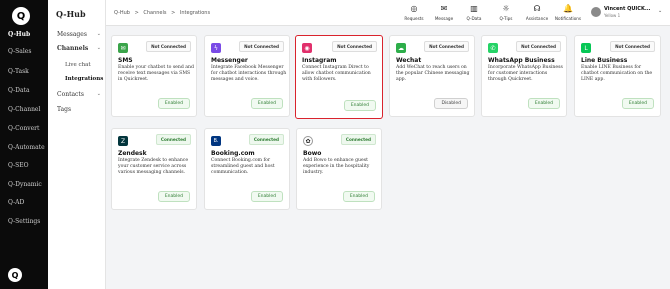  Describe the element at coordinates (24, 109) in the screenshot. I see `rail-item-q-channel: Q-Channel` at that location.